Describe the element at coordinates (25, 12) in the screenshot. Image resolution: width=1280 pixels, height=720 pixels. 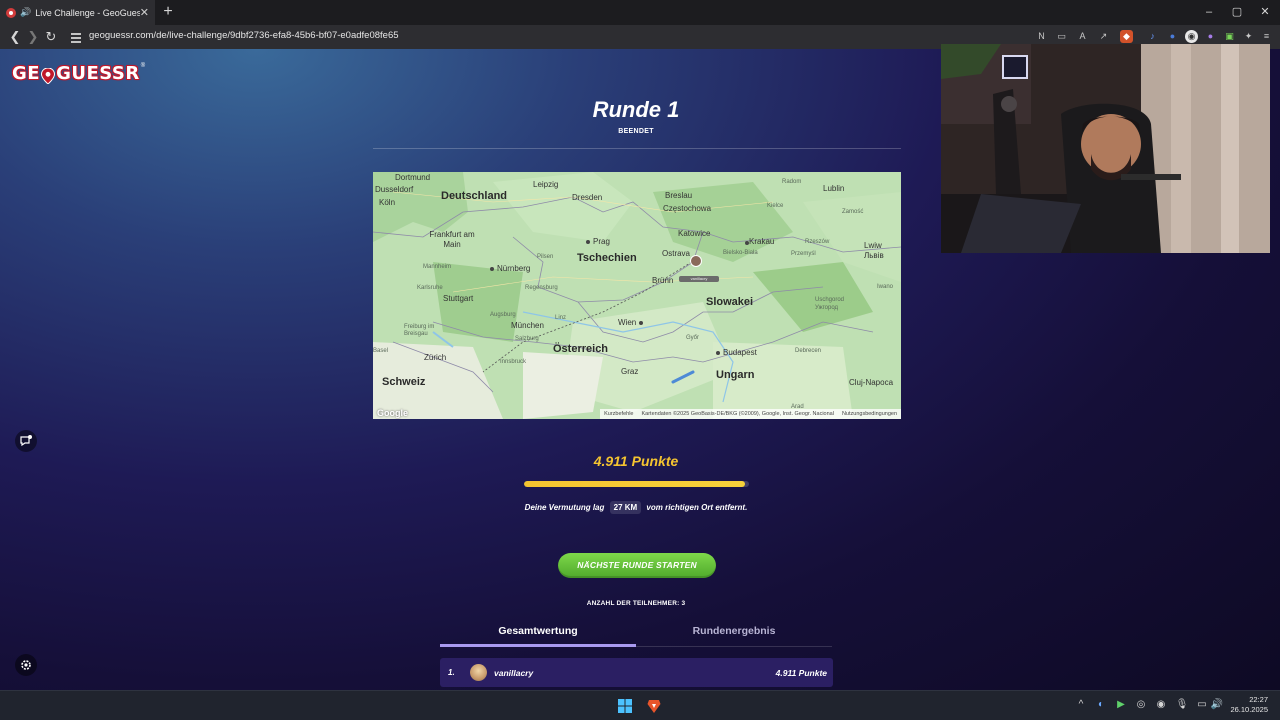
I see `audio-playing-icon: 🔊` at that location.